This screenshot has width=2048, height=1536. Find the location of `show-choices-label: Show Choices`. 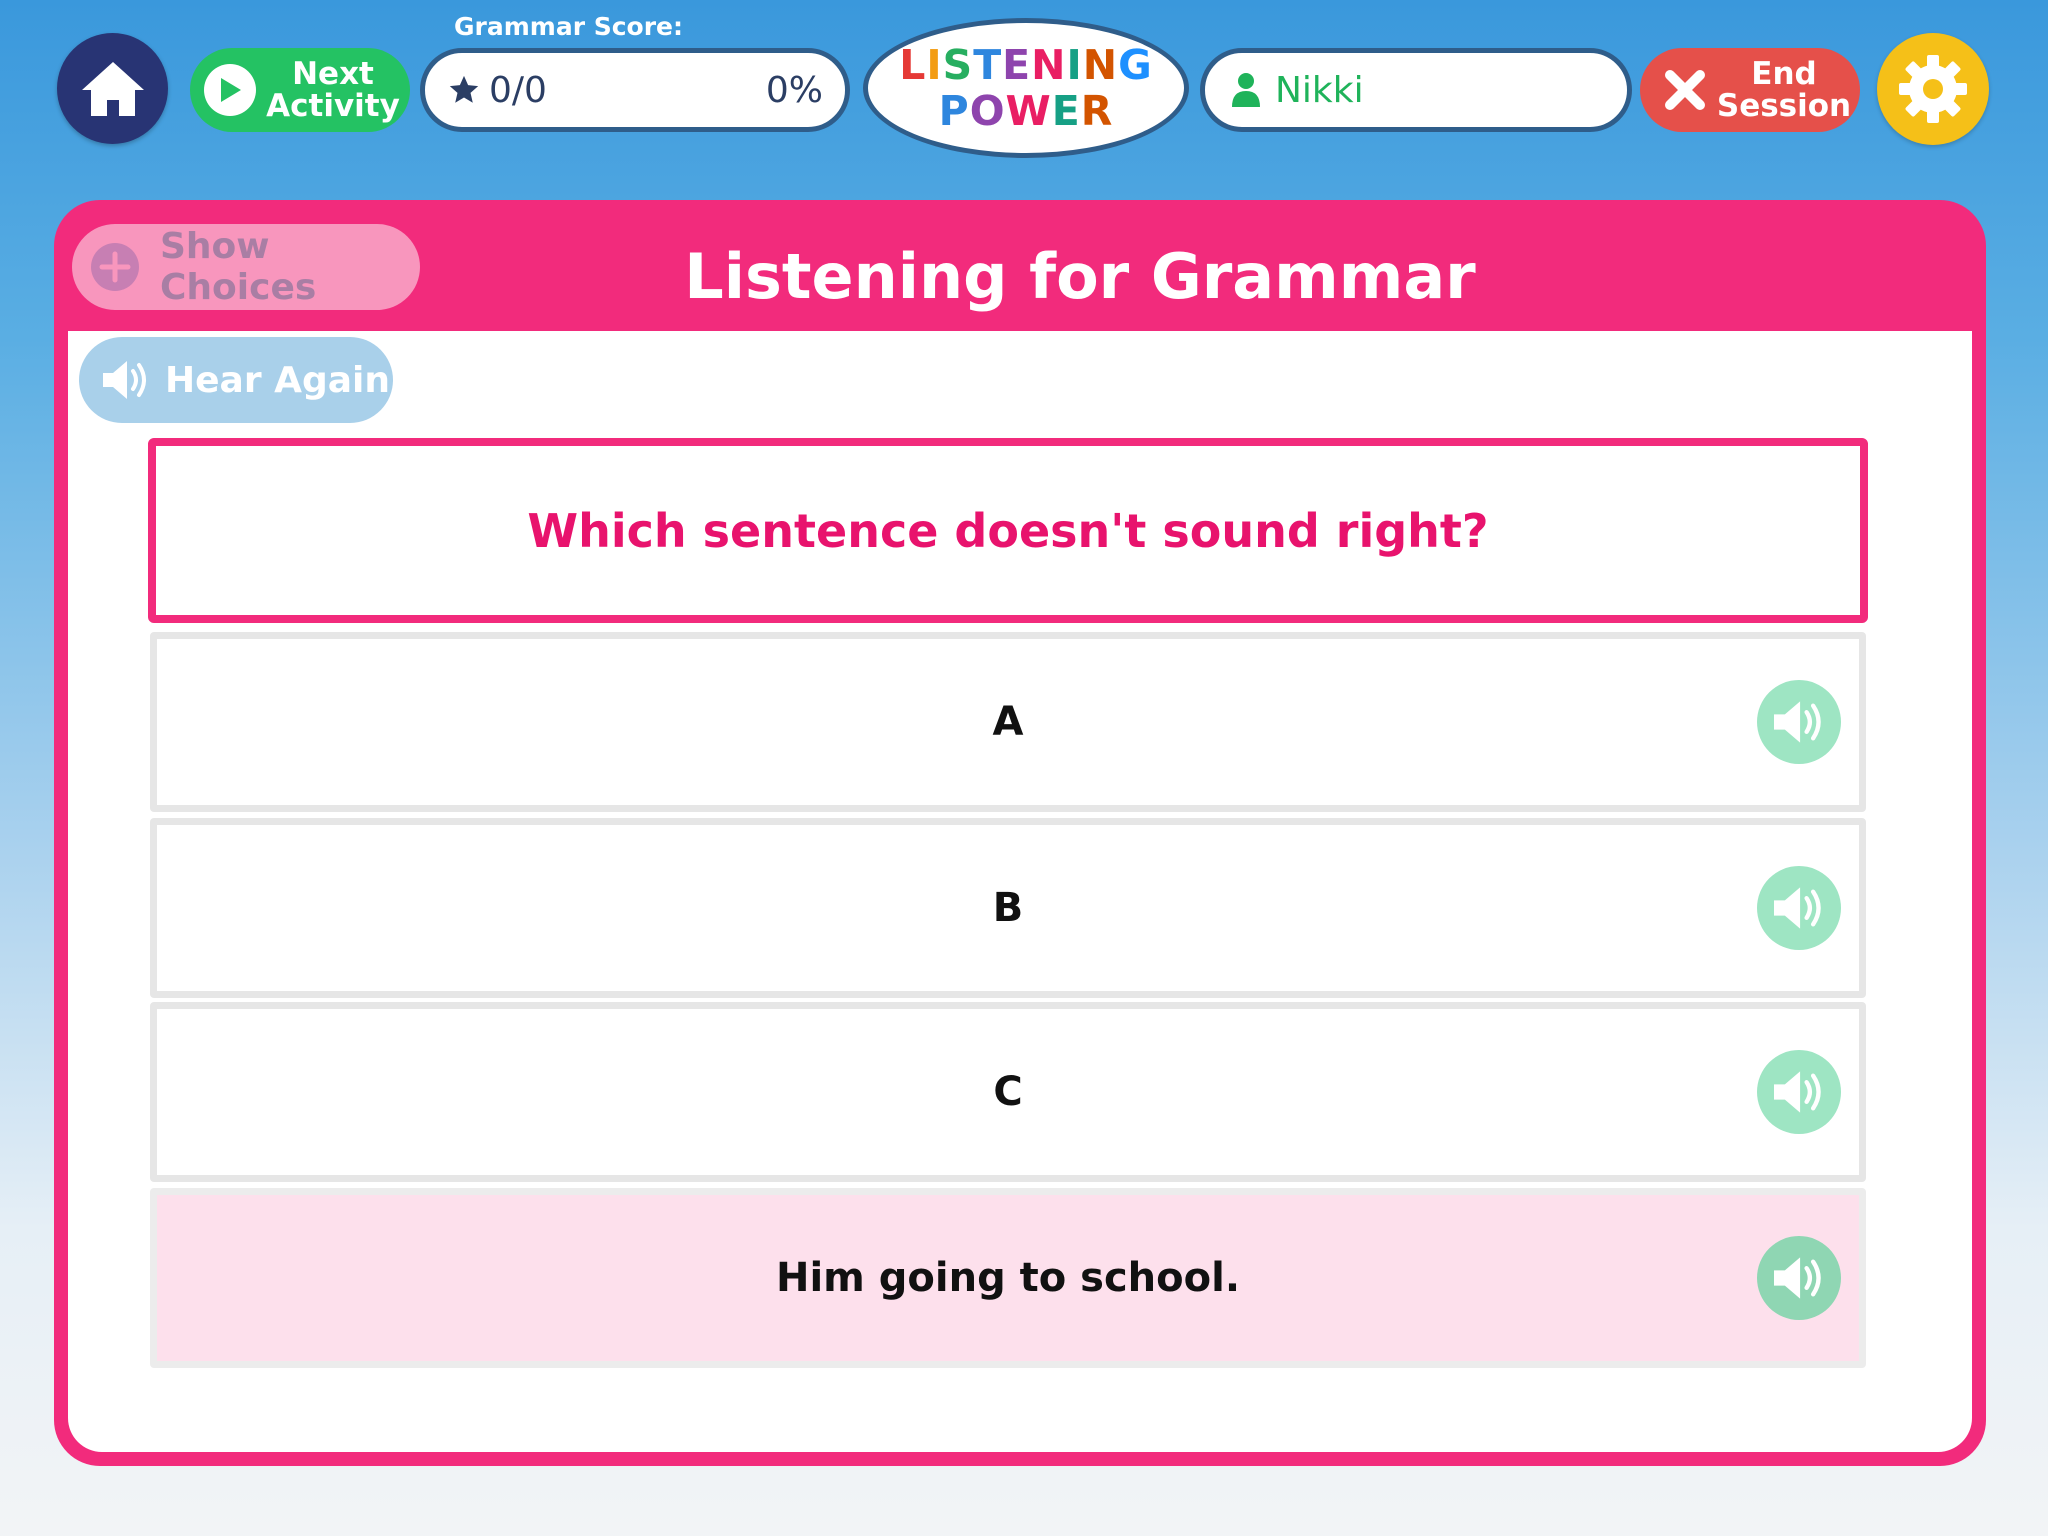

show-choices-label: Show Choices is located at coordinates (238, 267).